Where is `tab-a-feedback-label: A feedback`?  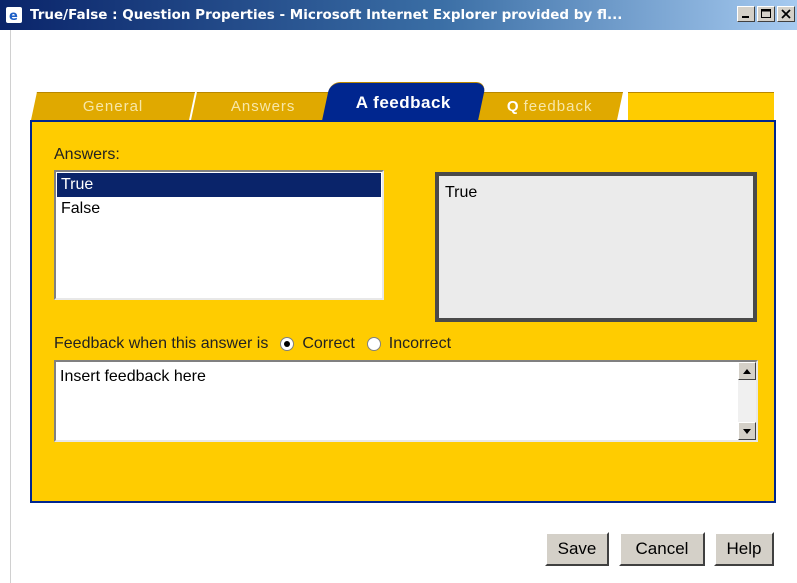 tab-a-feedback-label: A feedback is located at coordinates (404, 102).